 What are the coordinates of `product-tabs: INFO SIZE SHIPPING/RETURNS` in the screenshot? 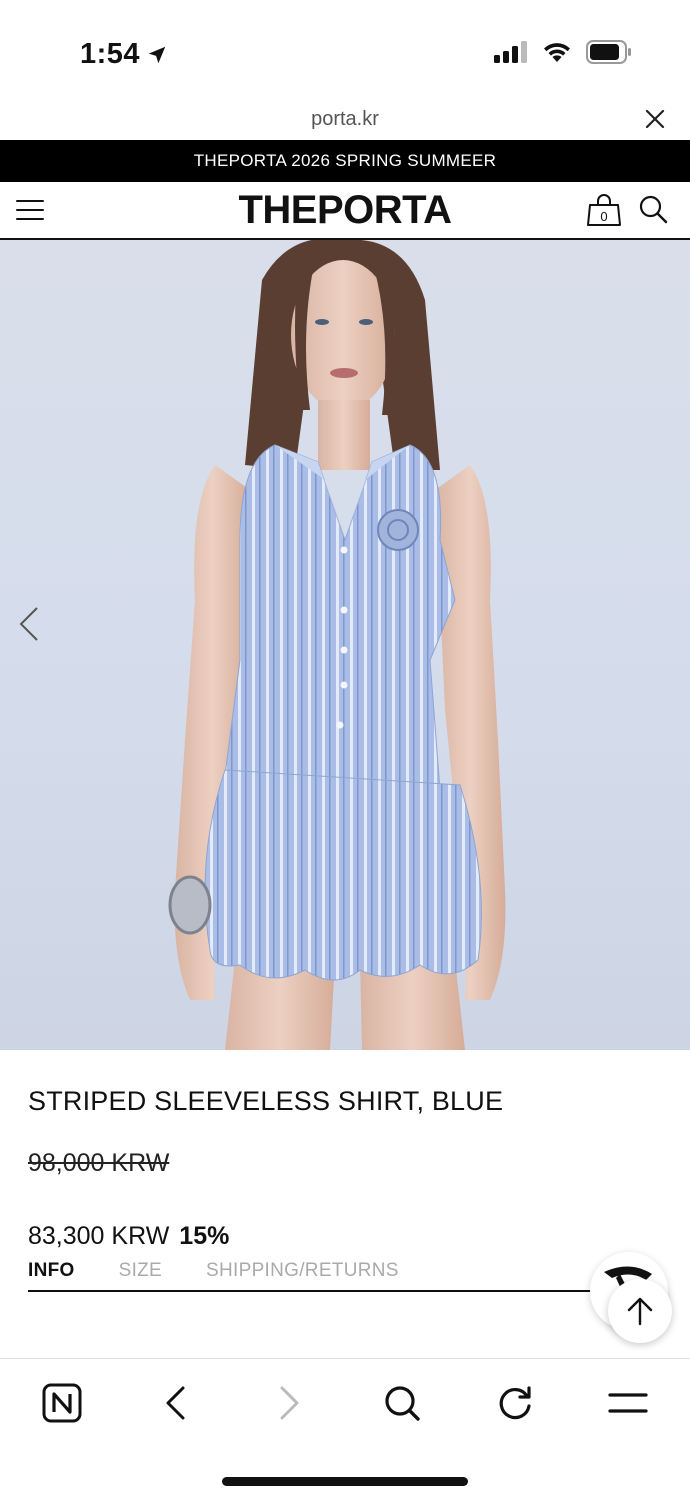 It's located at (328, 1276).